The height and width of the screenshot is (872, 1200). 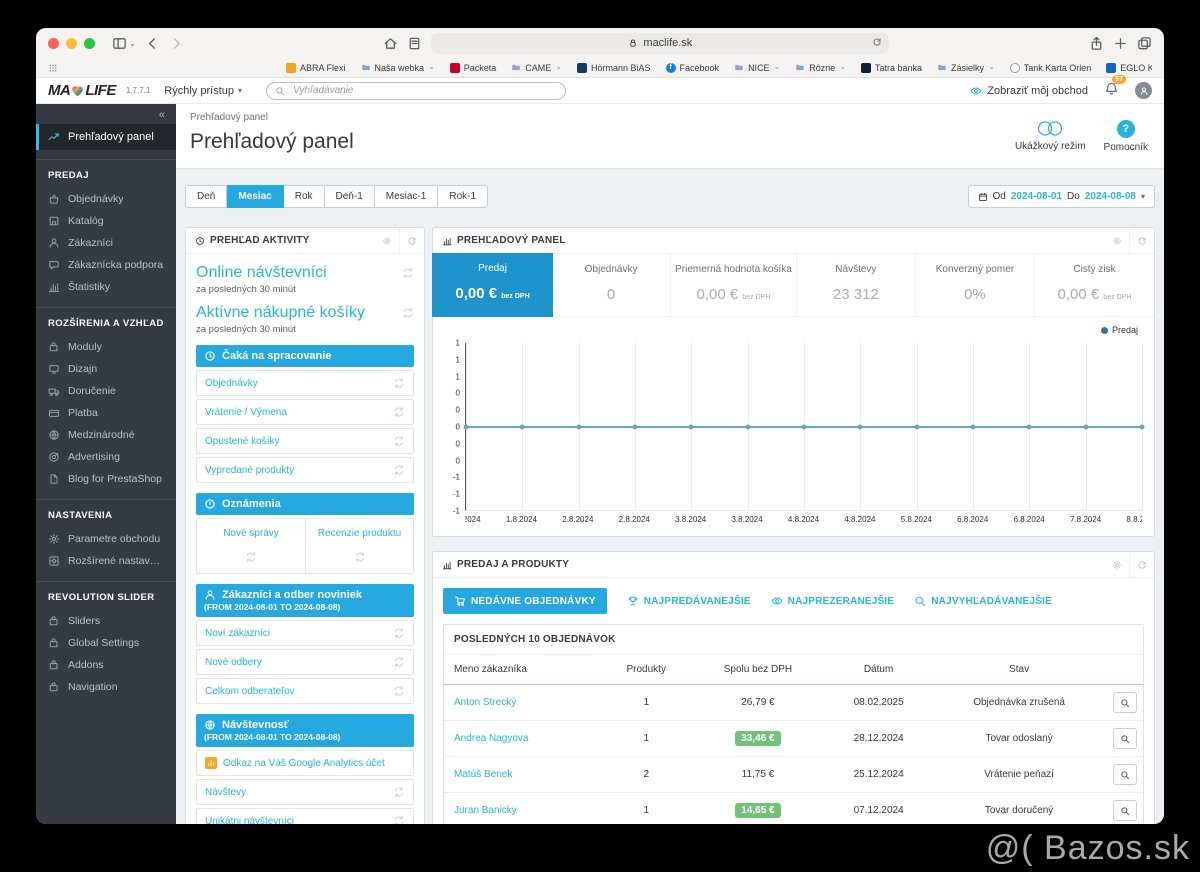 I want to click on help-button: ? Pomocník, so click(x=1126, y=136).